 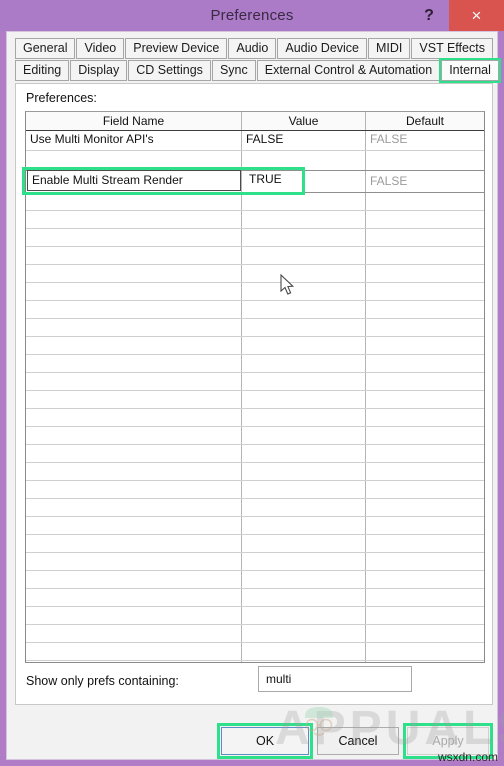 What do you see at coordinates (476, 15) in the screenshot?
I see `close-icon: ×` at bounding box center [476, 15].